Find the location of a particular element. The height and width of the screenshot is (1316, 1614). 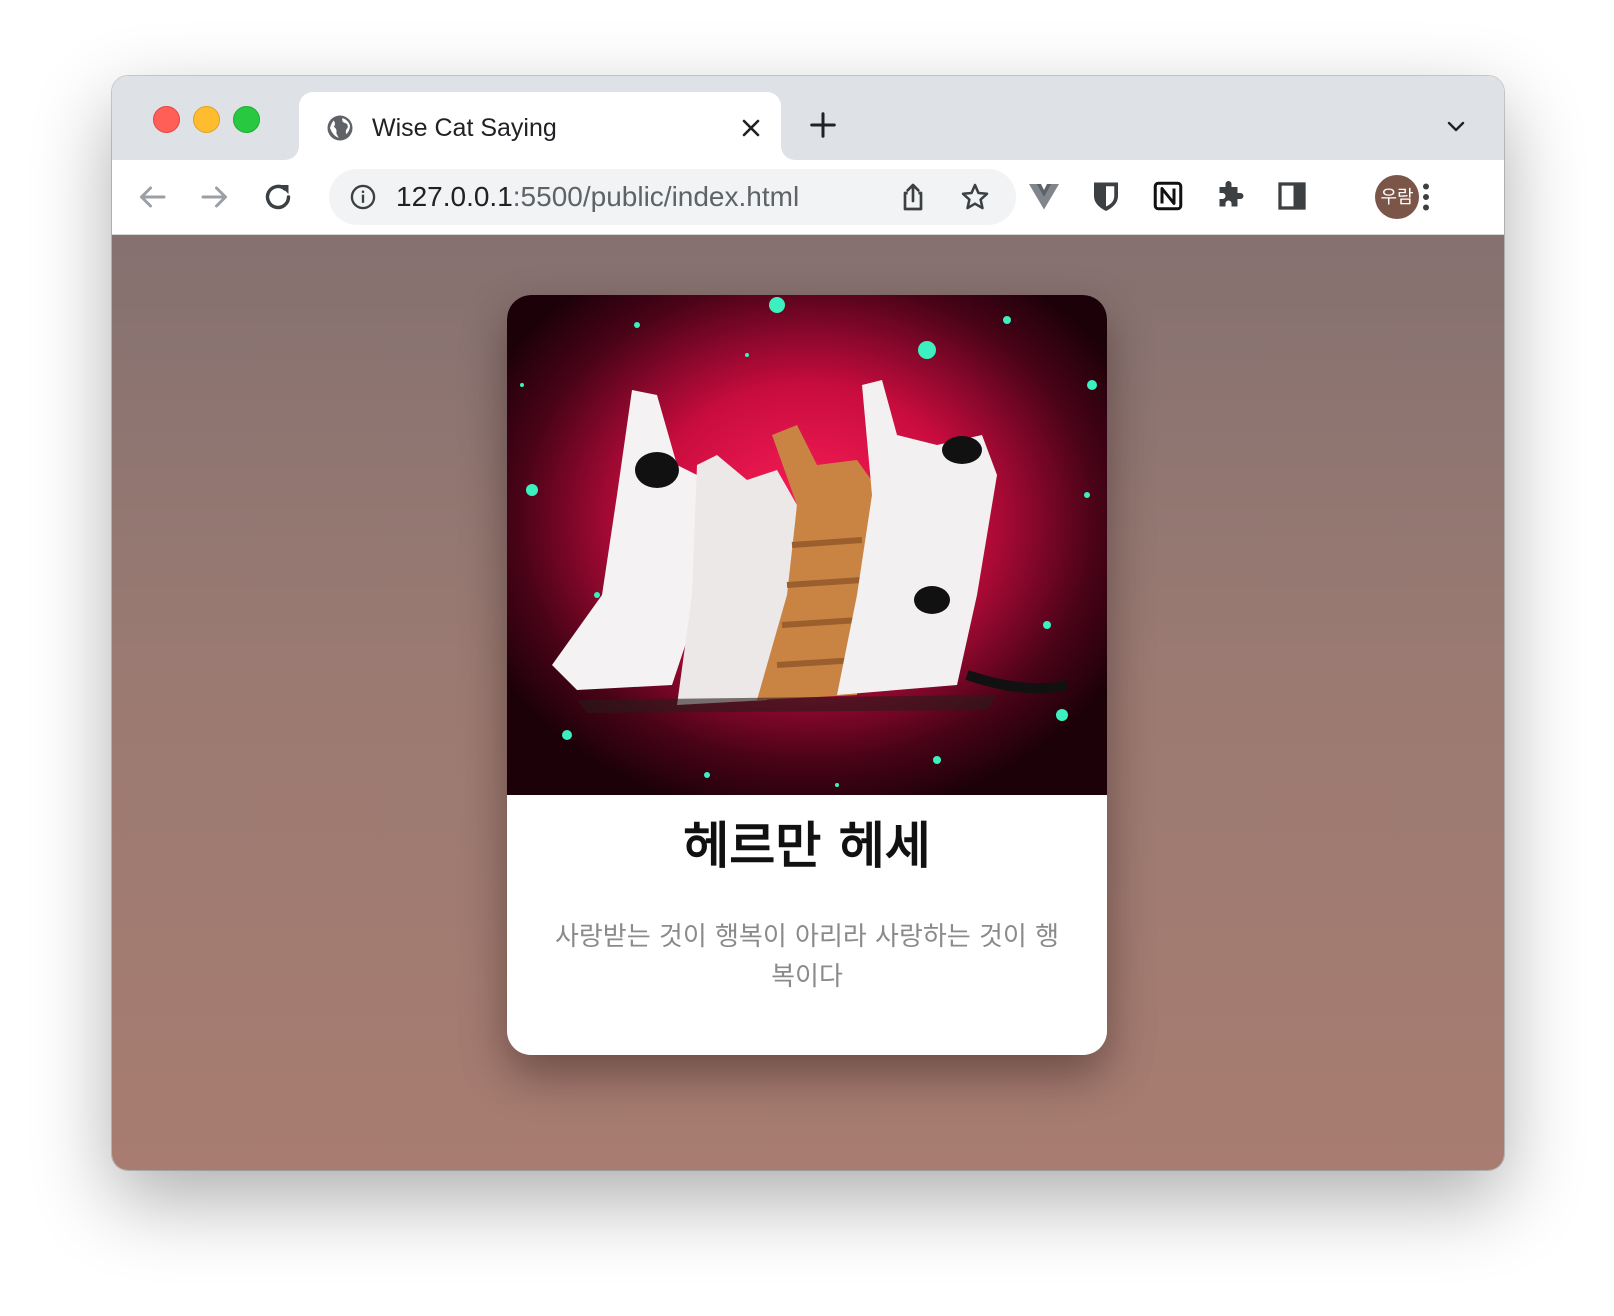

tab-active: Wise Cat Saying is located at coordinates (540, 126).